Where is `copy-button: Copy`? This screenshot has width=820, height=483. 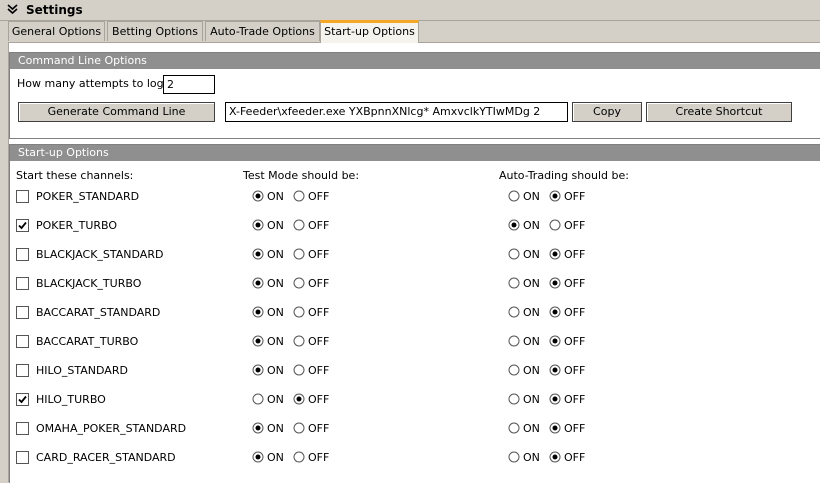
copy-button: Copy is located at coordinates (607, 112).